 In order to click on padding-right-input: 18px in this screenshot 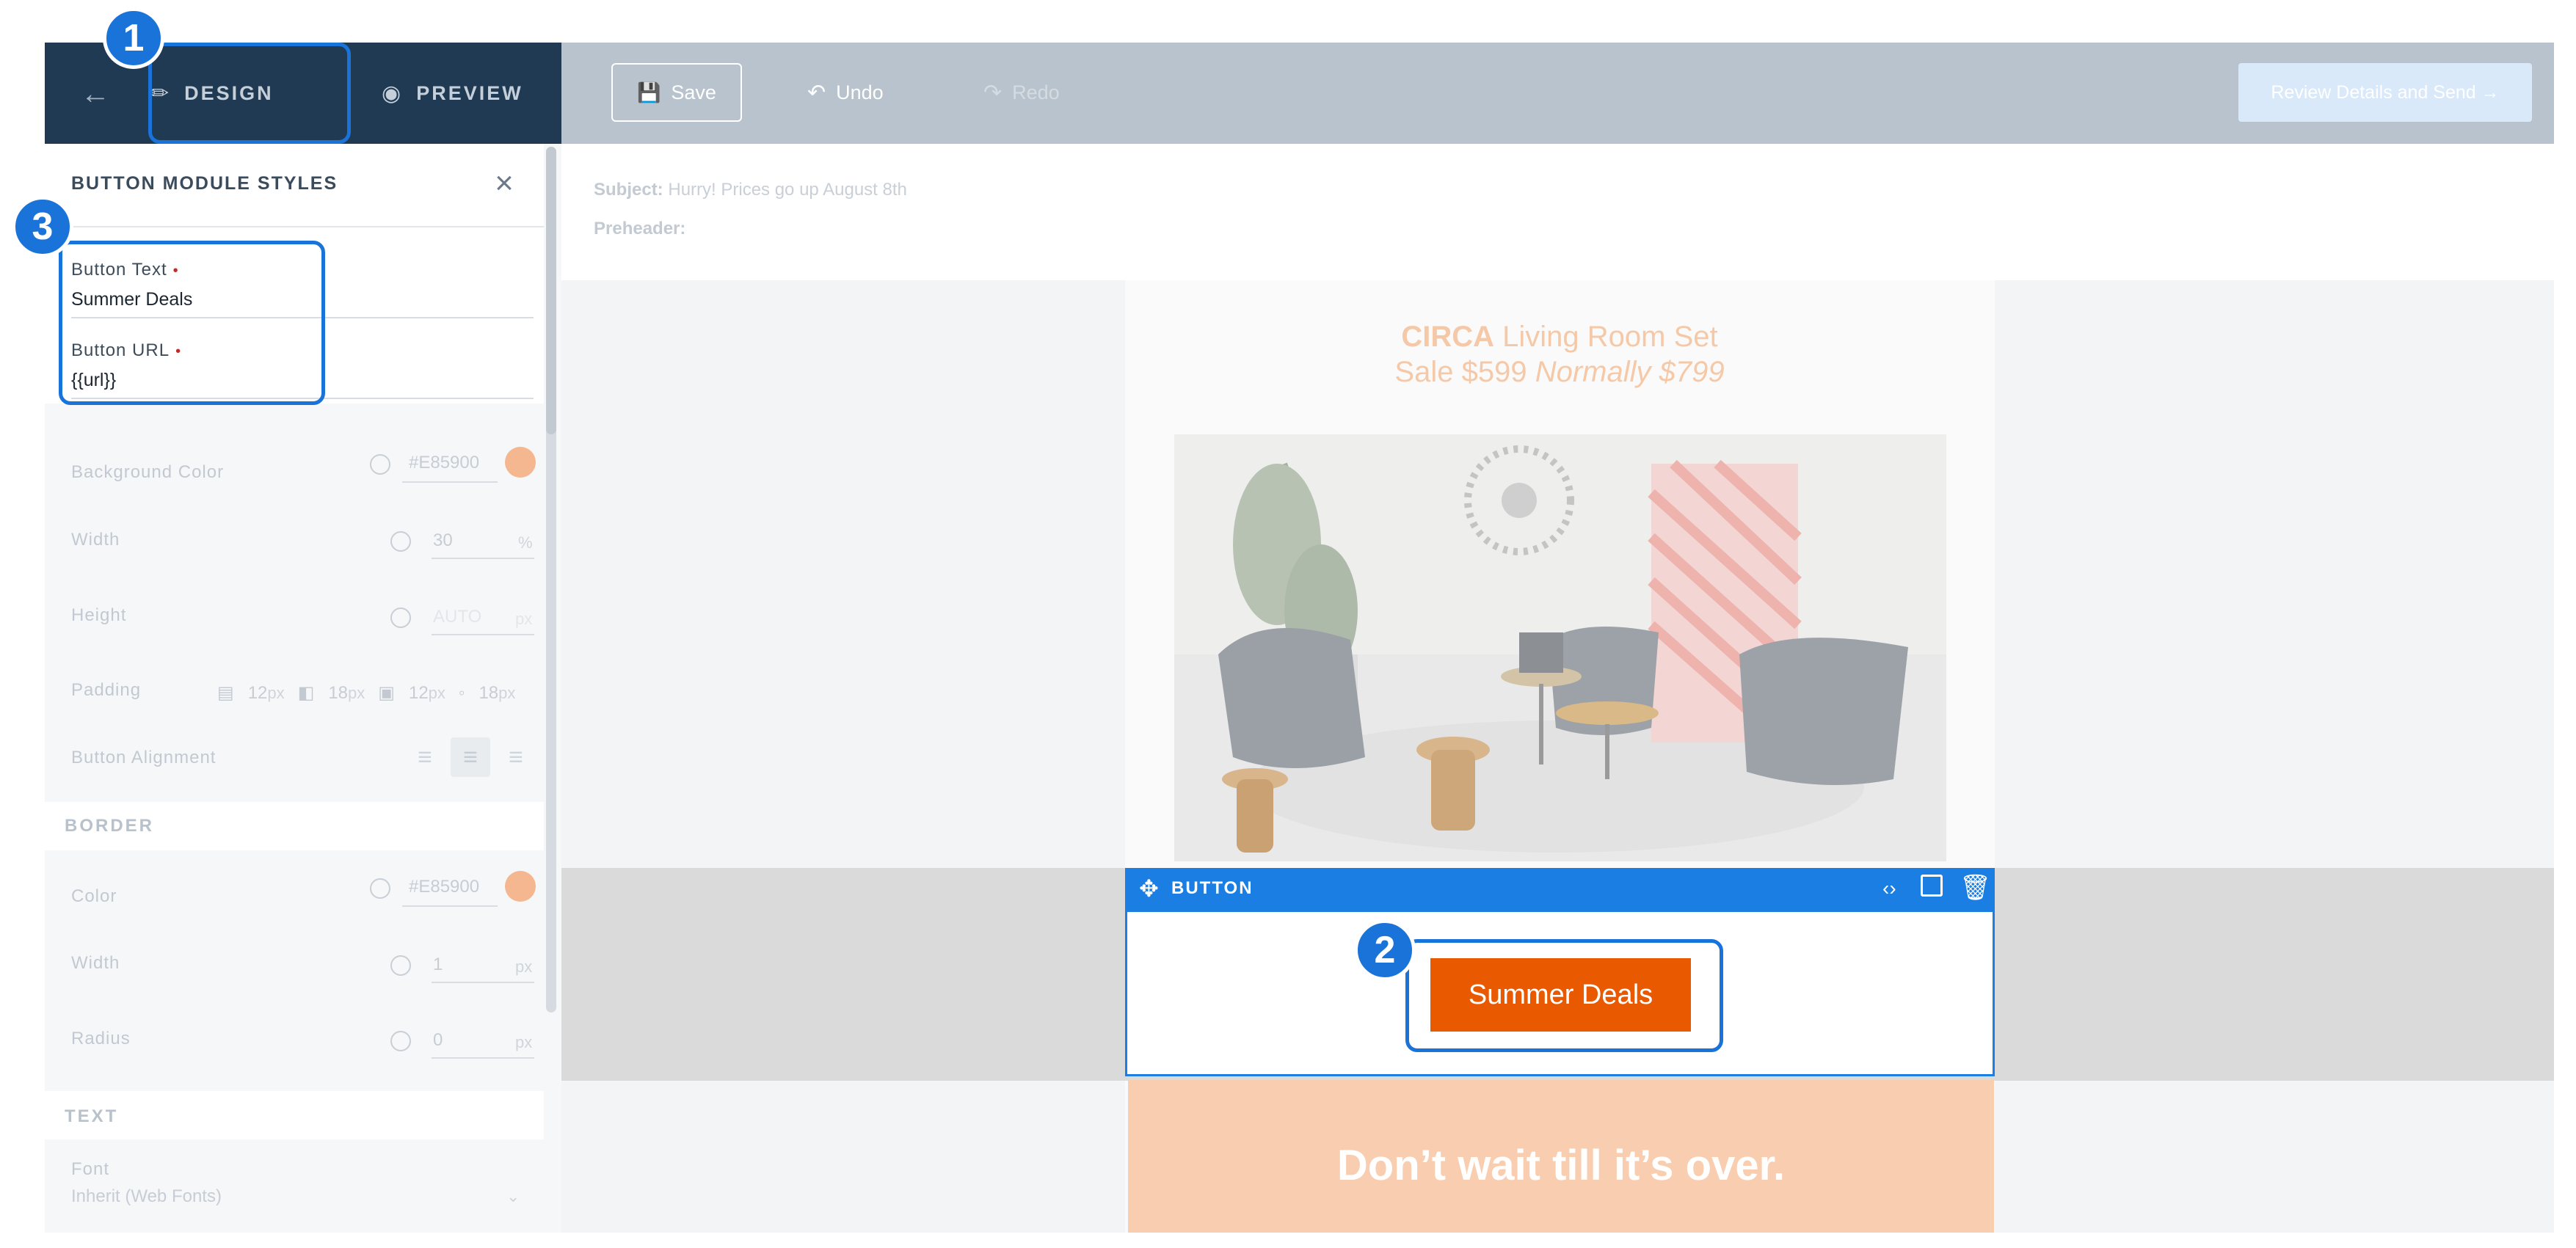, I will do `click(346, 693)`.